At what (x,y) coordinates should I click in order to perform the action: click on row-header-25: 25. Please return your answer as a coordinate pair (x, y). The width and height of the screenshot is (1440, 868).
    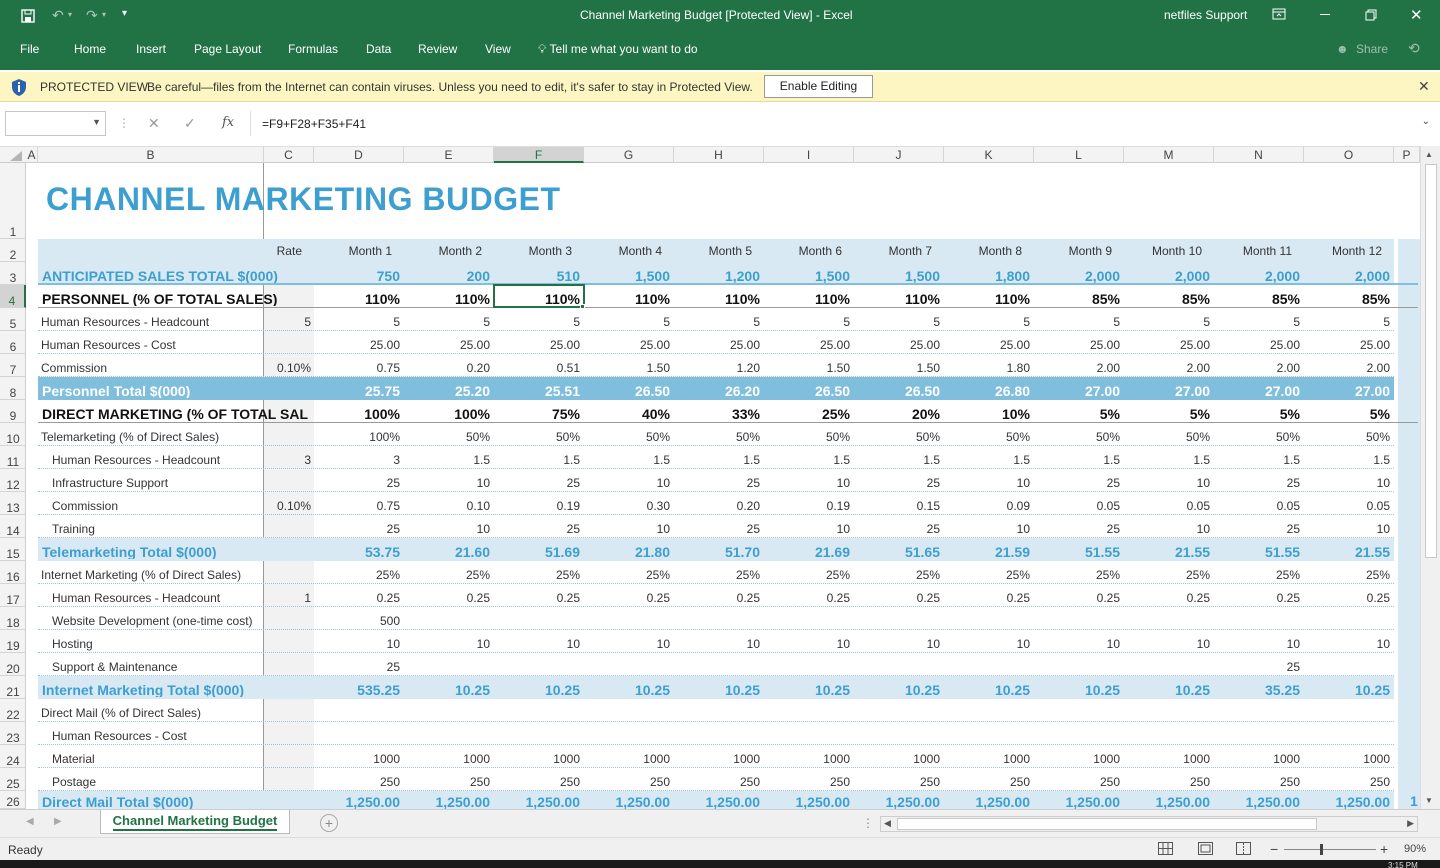
    Looking at the image, I should click on (13, 779).